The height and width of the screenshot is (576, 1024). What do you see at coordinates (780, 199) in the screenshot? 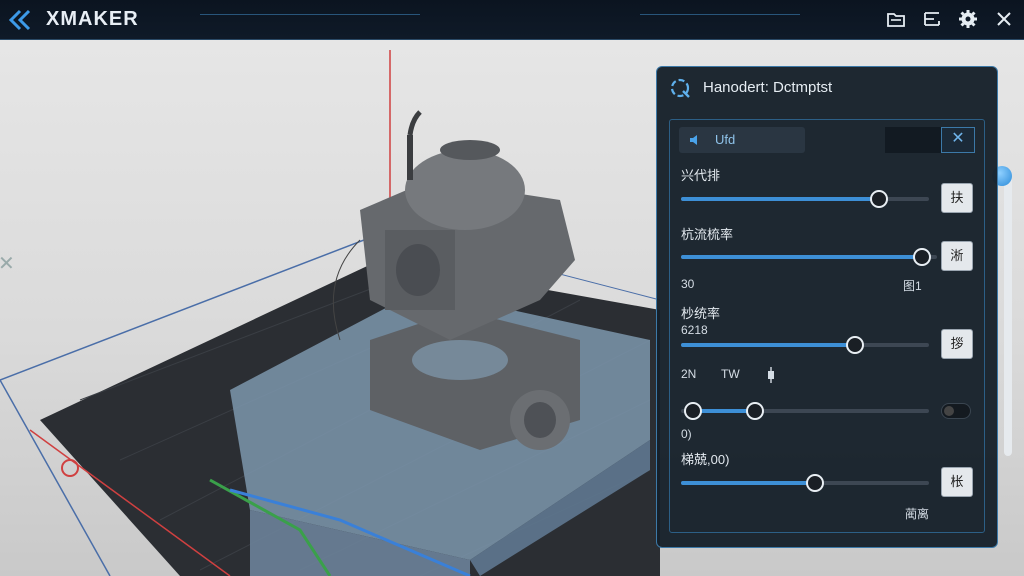
I see `slider-1-fill` at bounding box center [780, 199].